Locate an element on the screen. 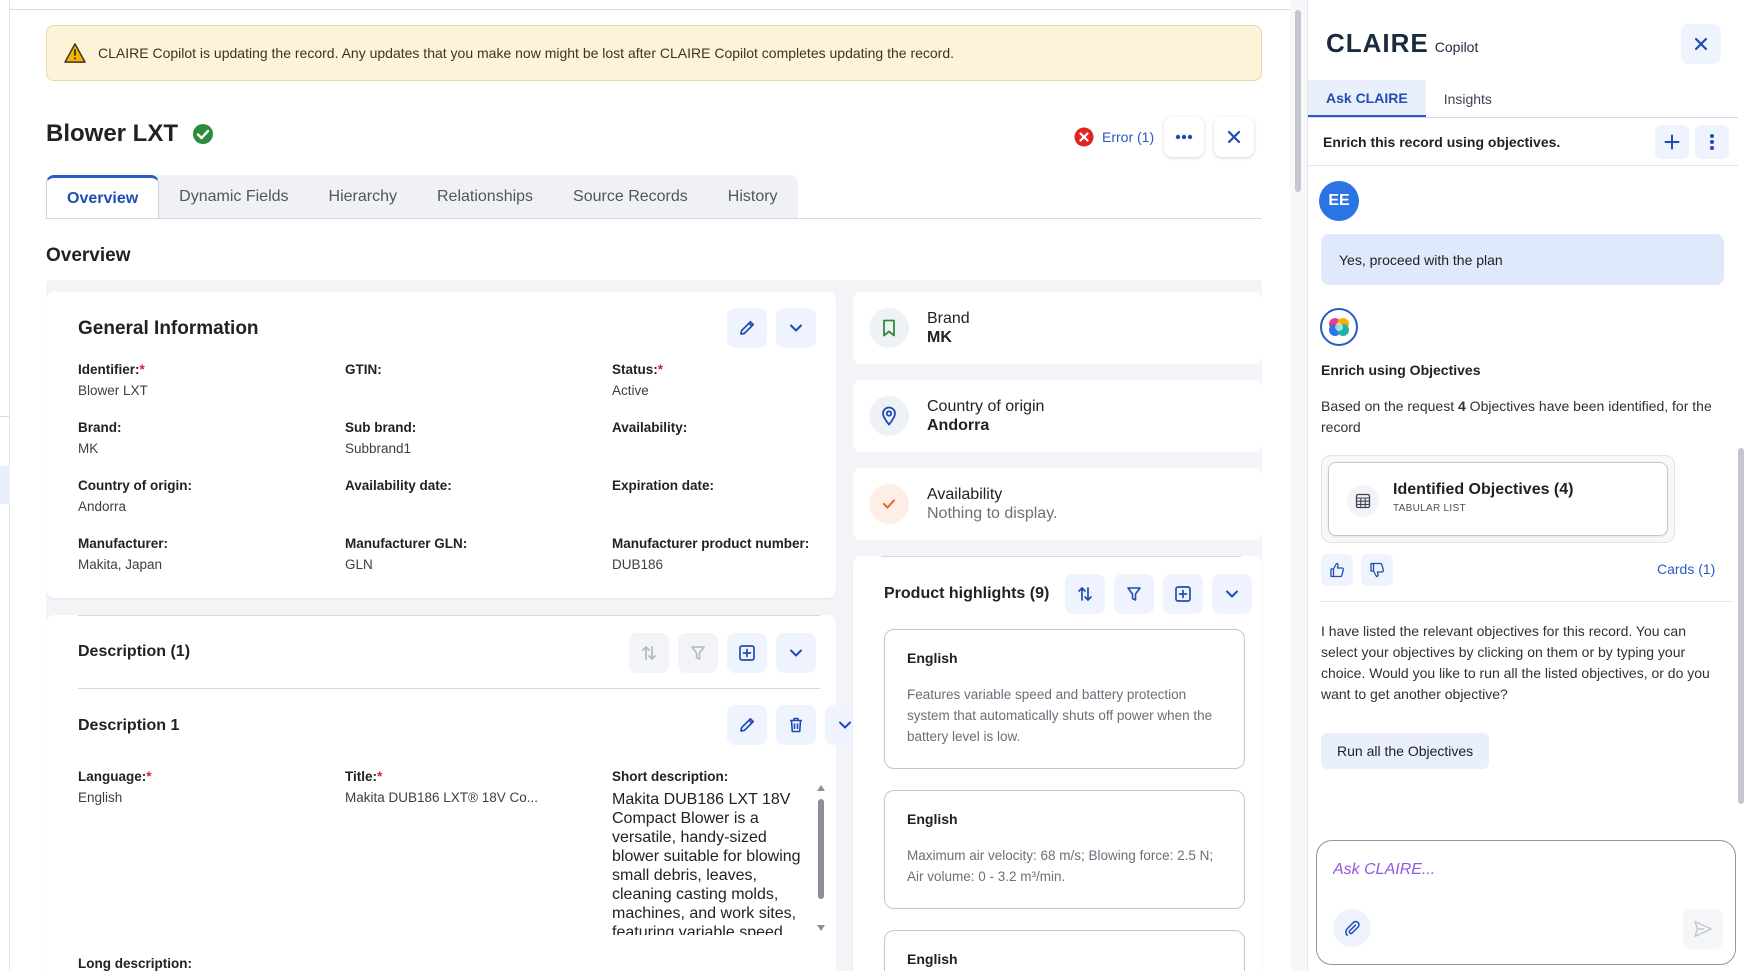 Image resolution: width=1745 pixels, height=971 pixels. field-manufacturer-gln: Manufacturer GLN: GLN is located at coordinates (475, 554).